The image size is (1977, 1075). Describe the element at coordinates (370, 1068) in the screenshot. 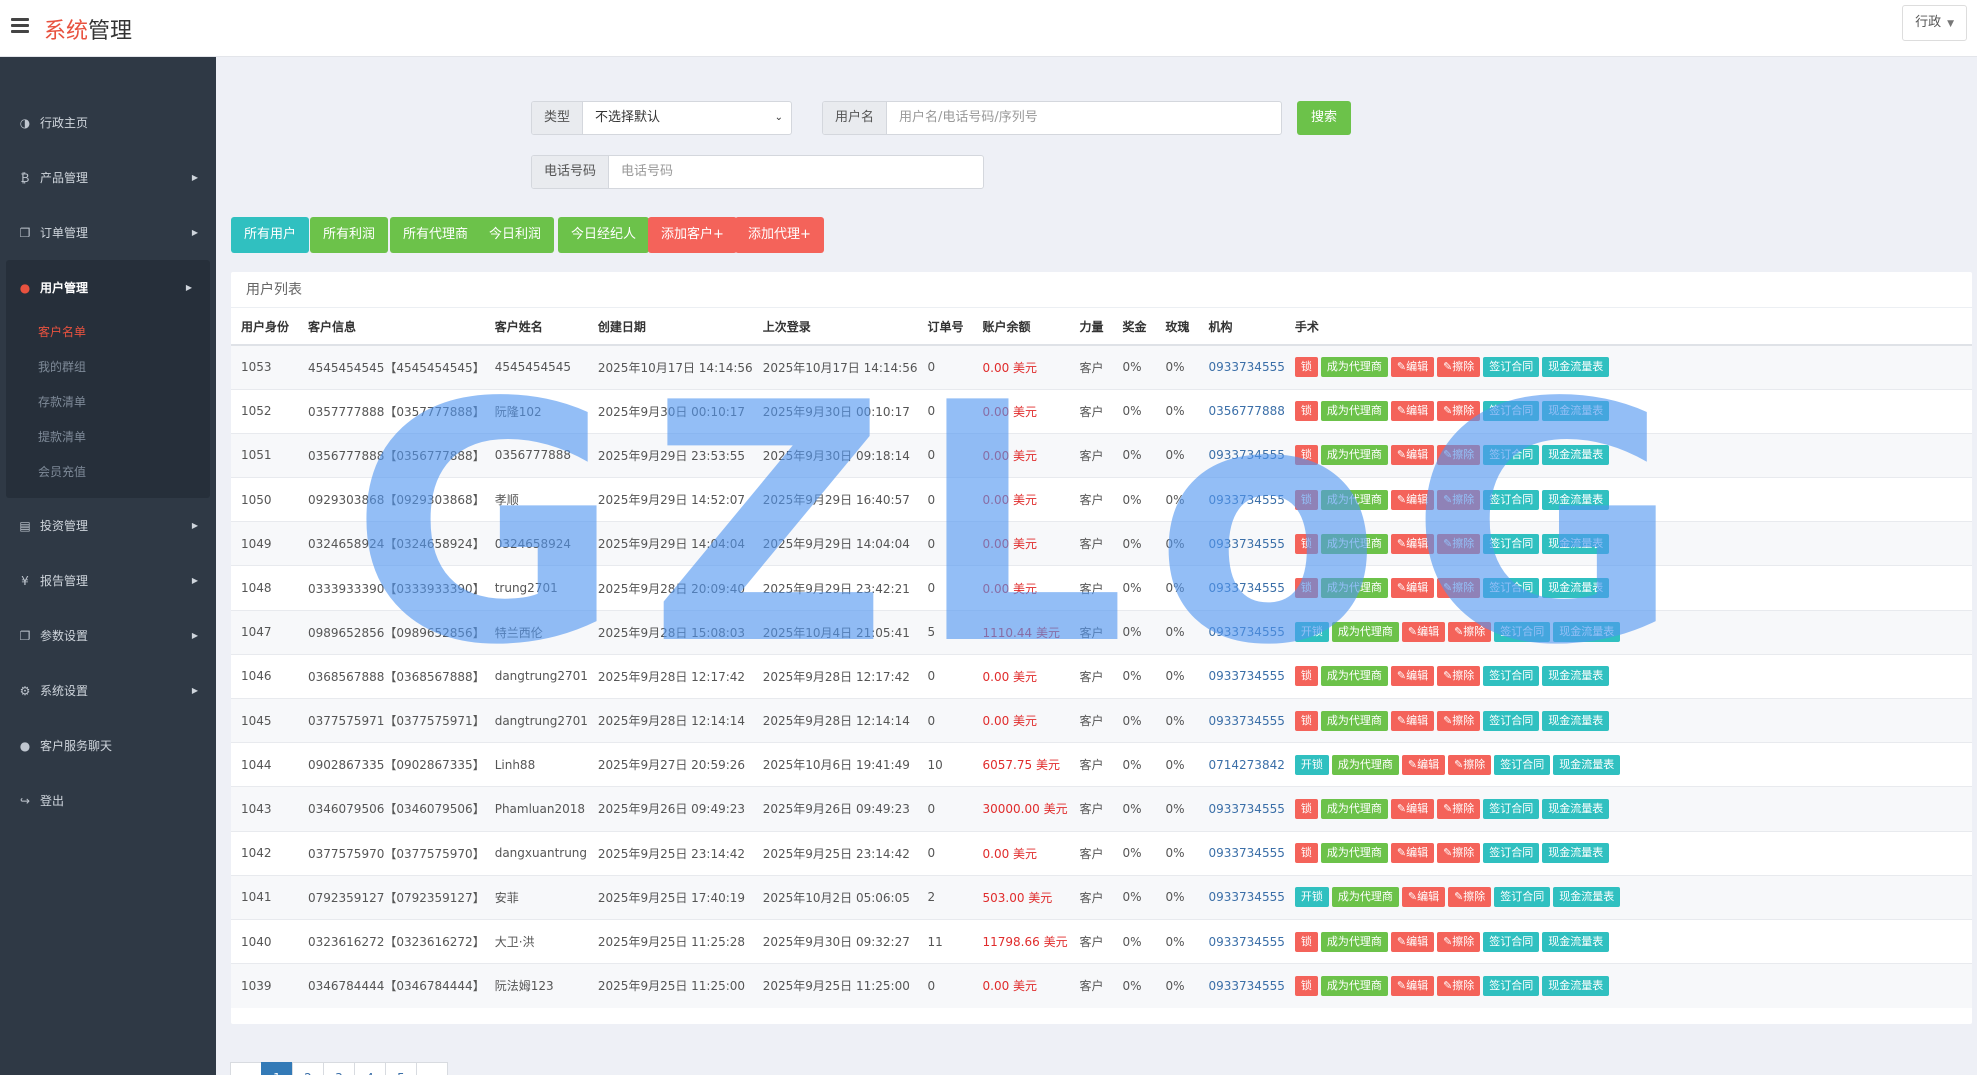

I see `page-button: 4` at that location.